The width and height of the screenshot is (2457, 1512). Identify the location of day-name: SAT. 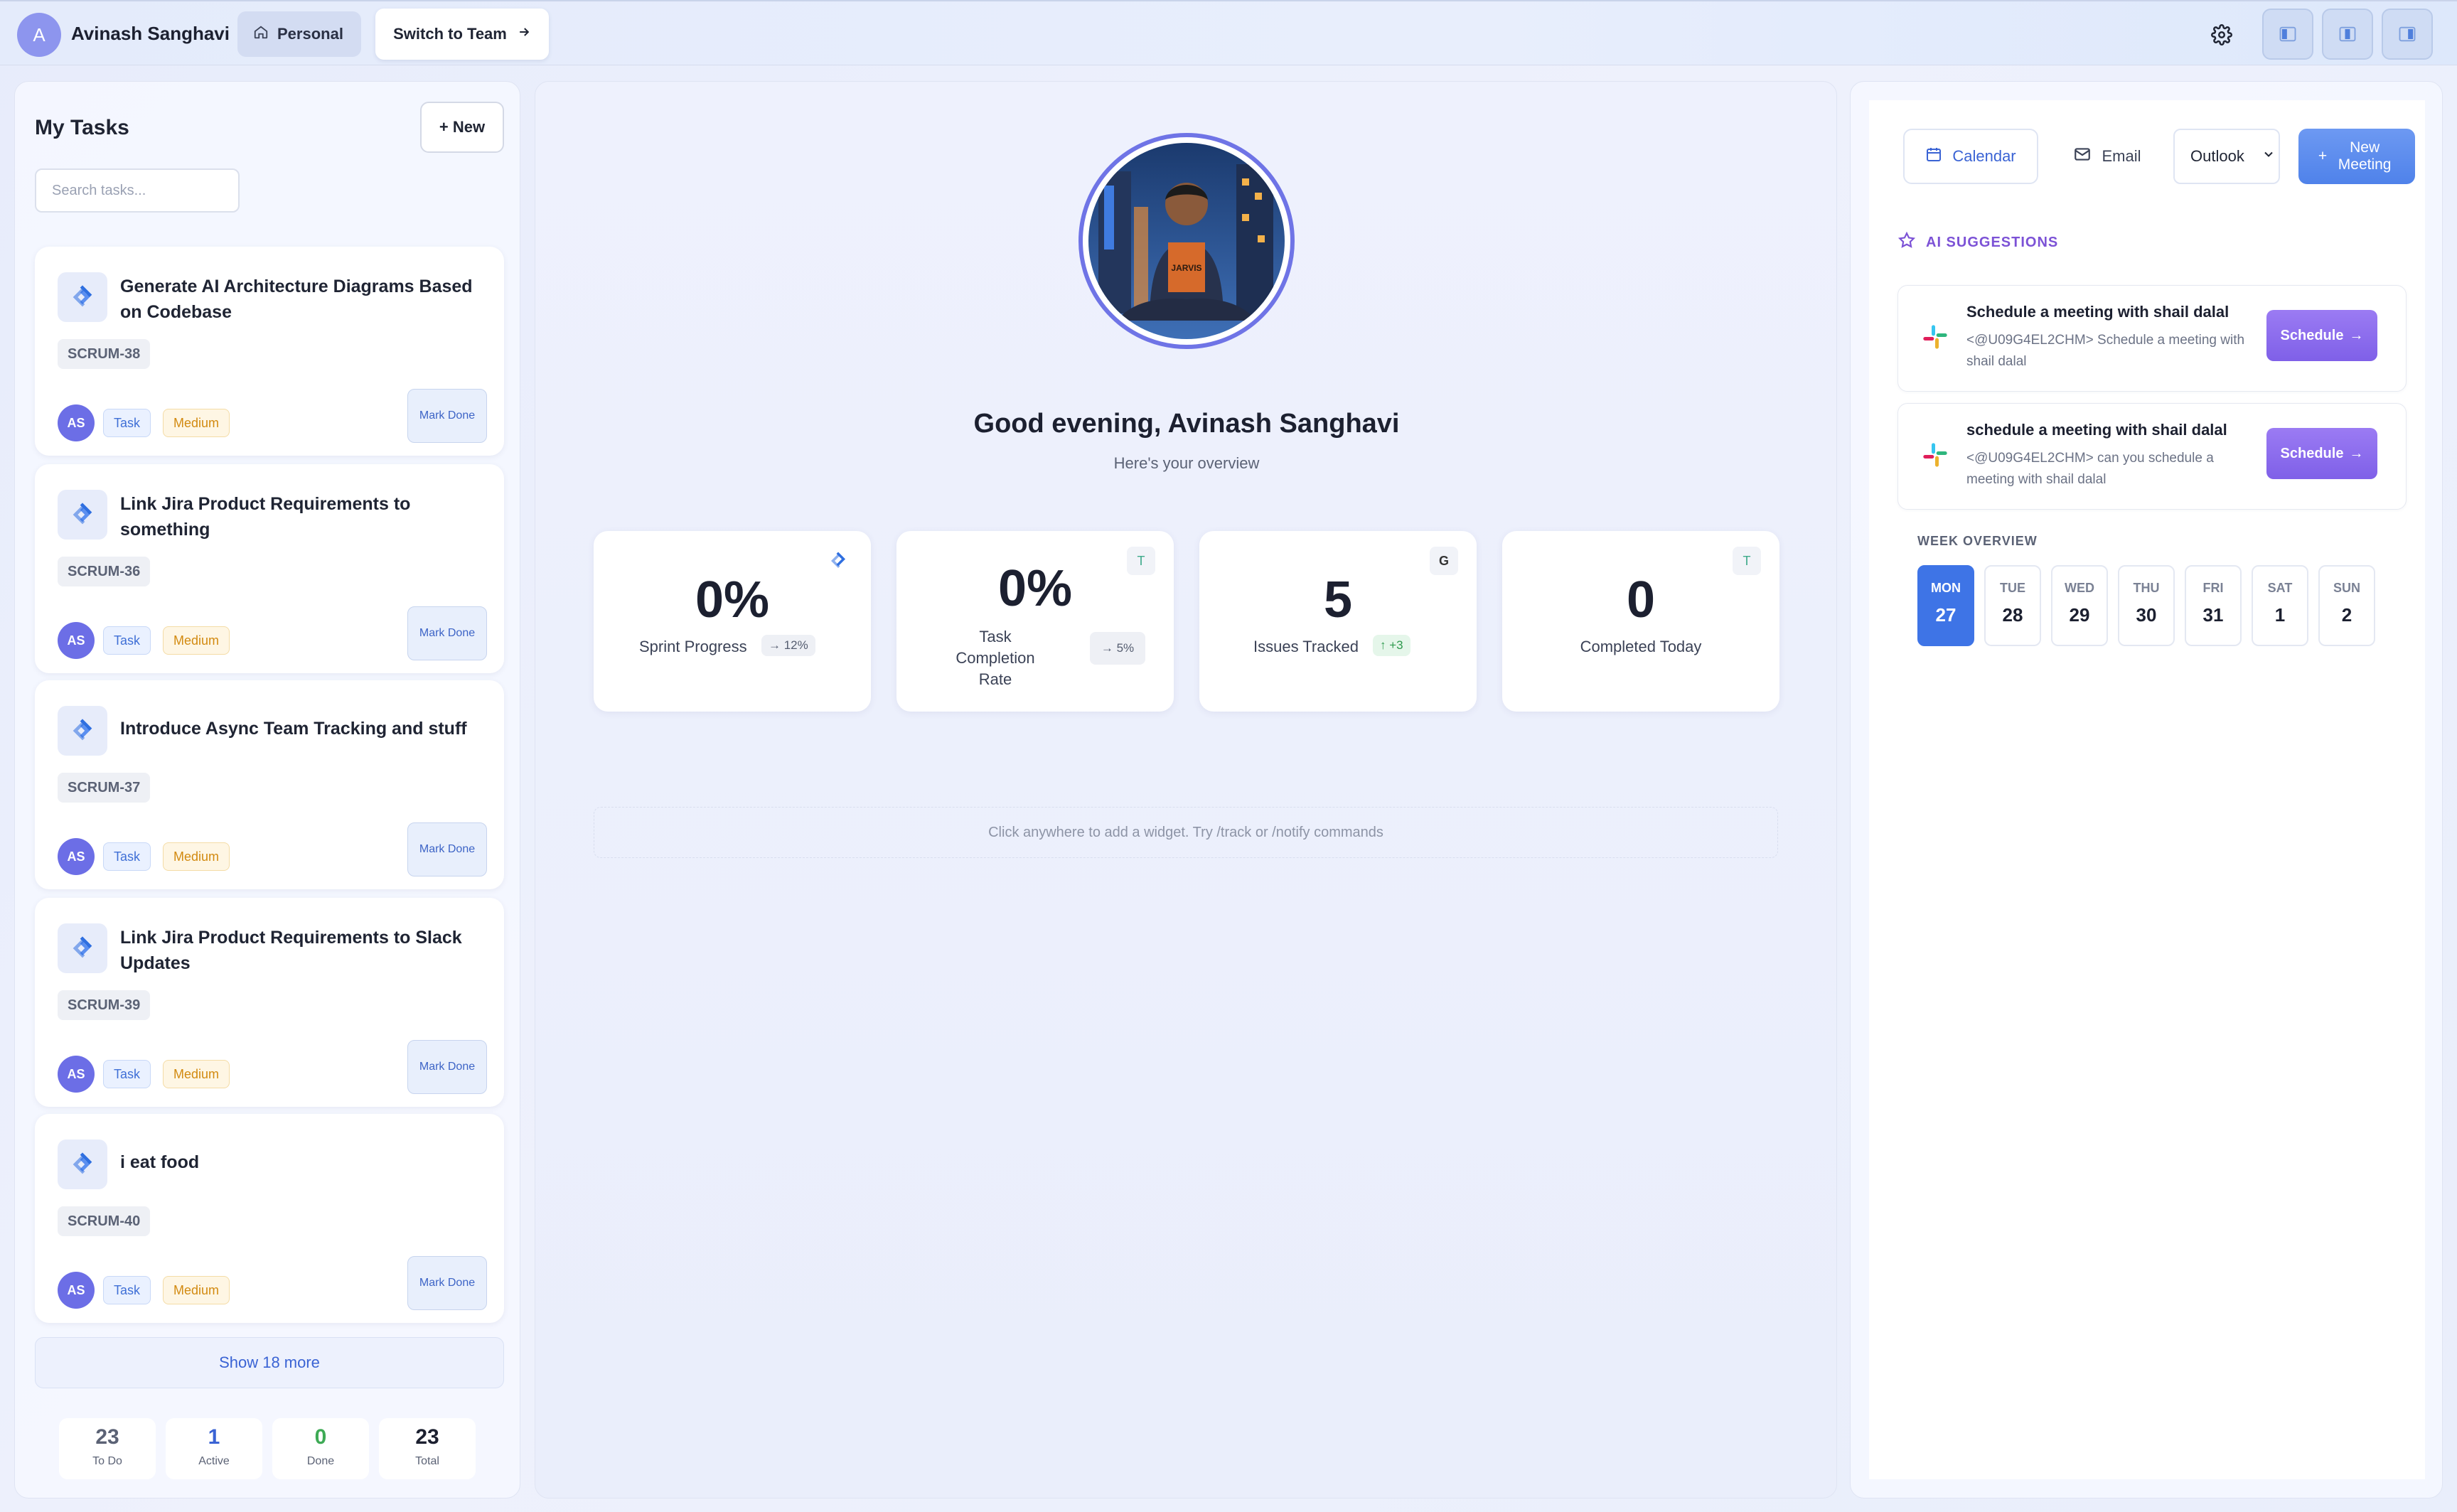
(2280, 588).